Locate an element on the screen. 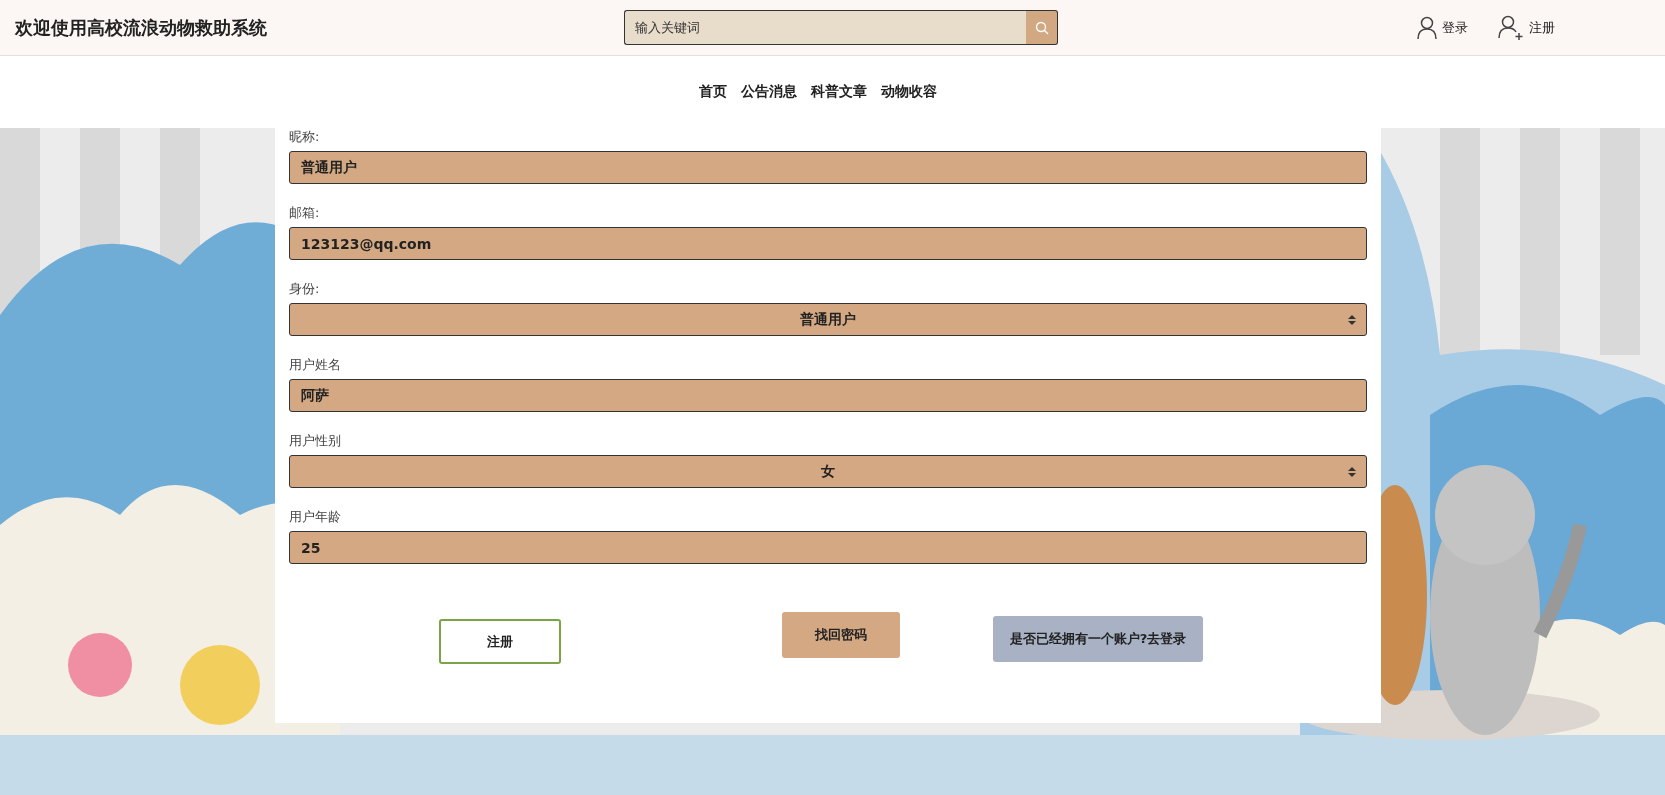 Image resolution: width=1665 pixels, height=795 pixels. field-label: 邮箱: is located at coordinates (304, 213).